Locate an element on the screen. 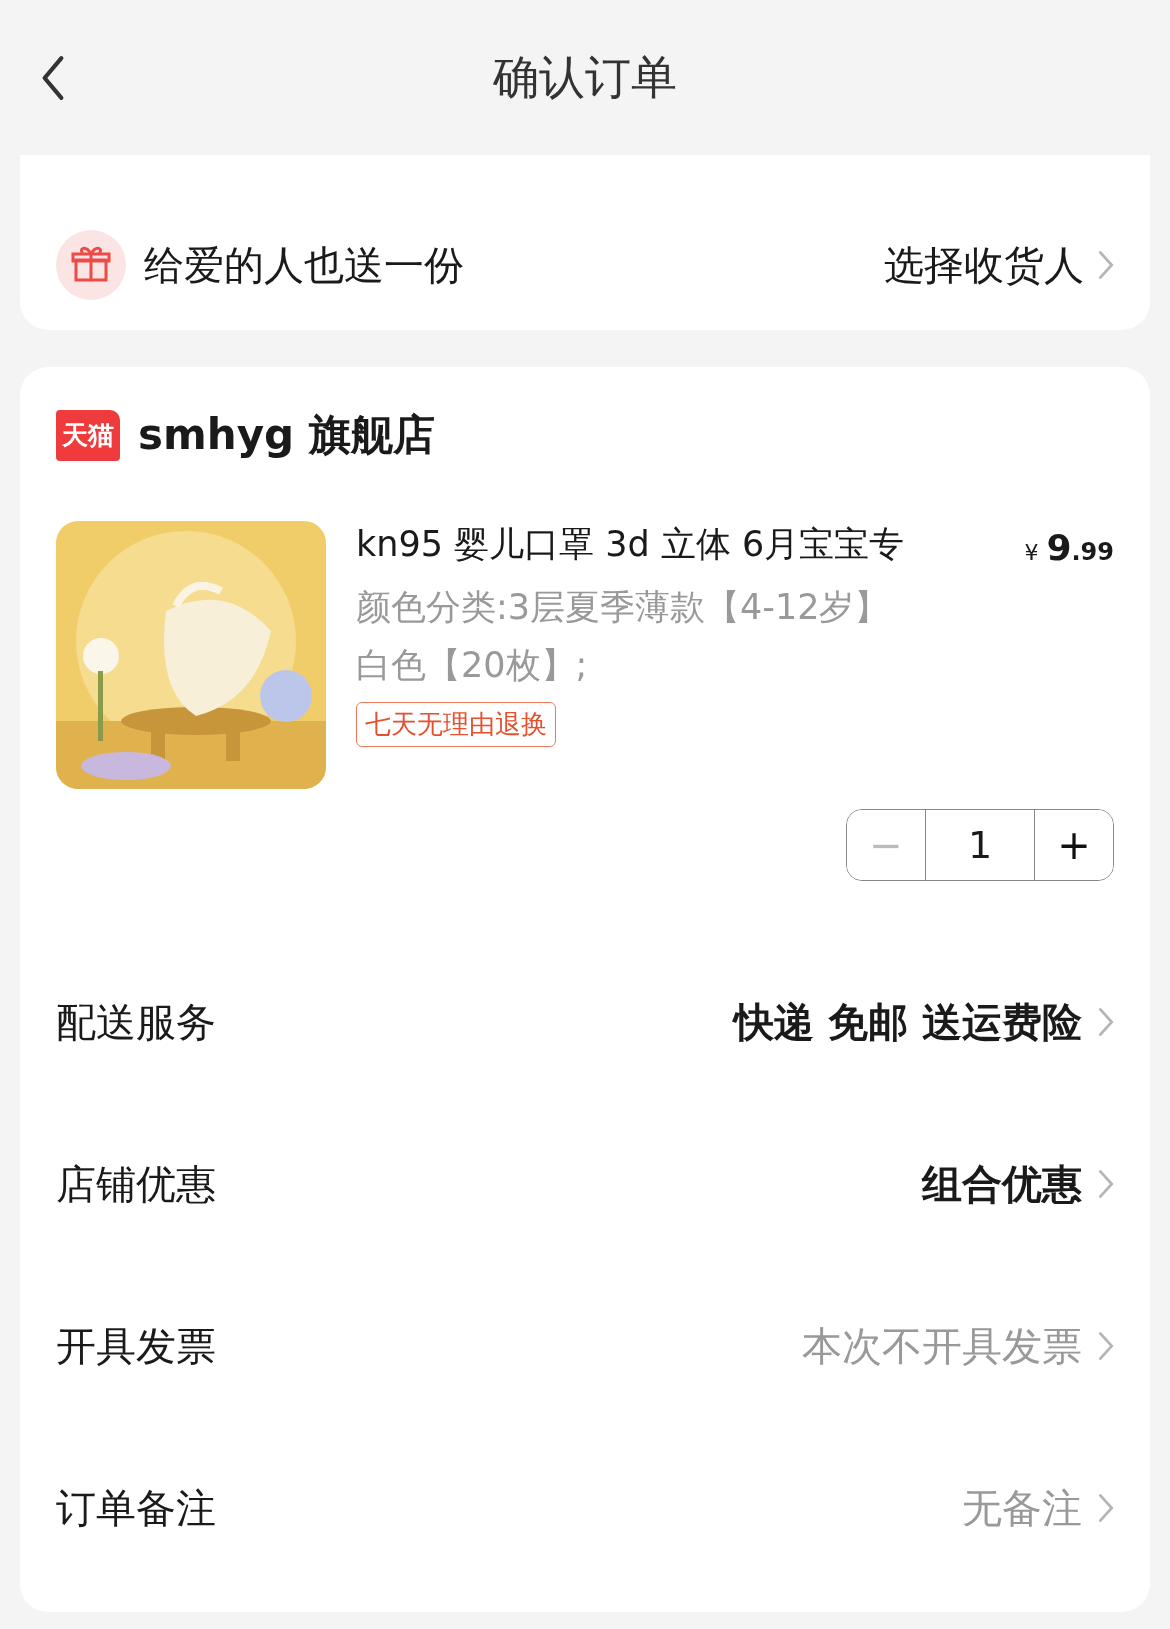  store-logo: 天猫 is located at coordinates (88, 435).